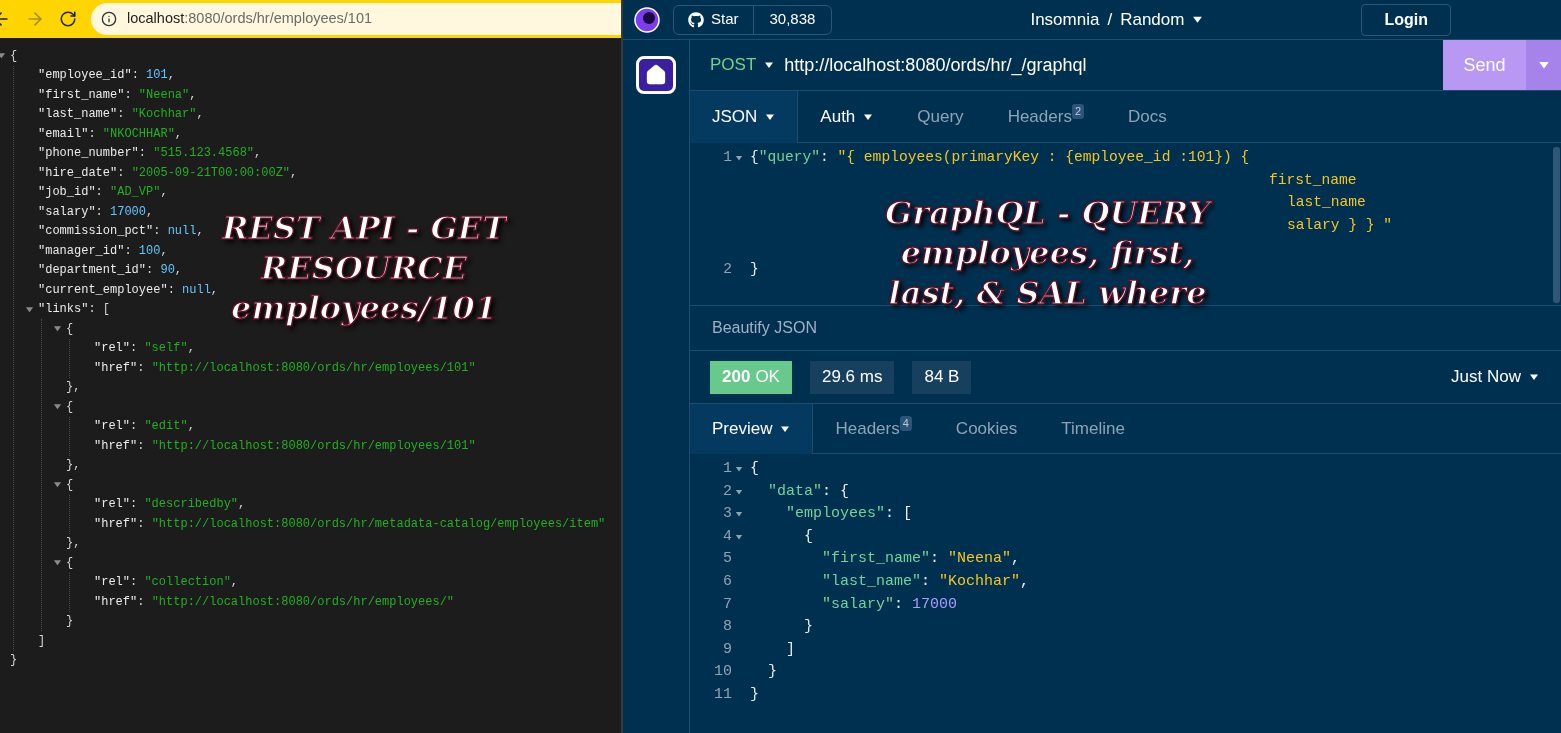 This screenshot has height=733, width=1561. Describe the element at coordinates (150, 154) in the screenshot. I see `code-line: "phone_number": "515.123.4568",` at that location.